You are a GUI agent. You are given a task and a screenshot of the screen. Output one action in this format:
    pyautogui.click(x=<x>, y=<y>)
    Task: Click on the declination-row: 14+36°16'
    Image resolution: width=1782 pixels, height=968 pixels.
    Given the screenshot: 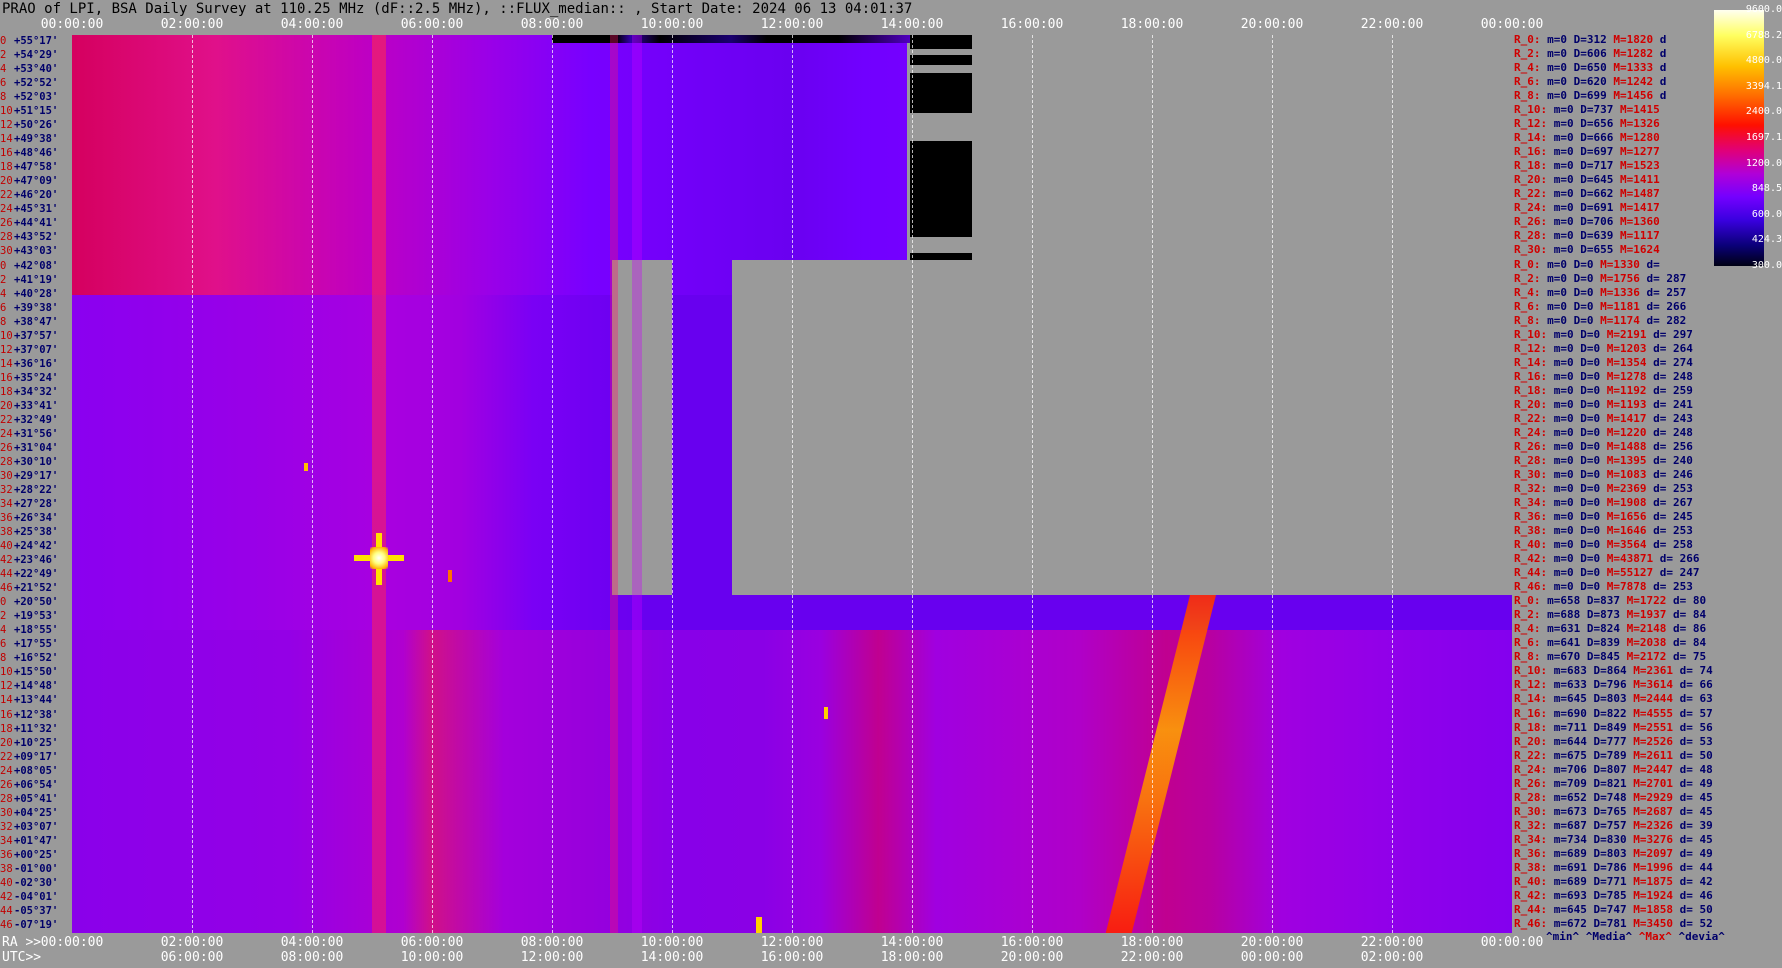 What is the action you would take?
    pyautogui.click(x=36, y=364)
    